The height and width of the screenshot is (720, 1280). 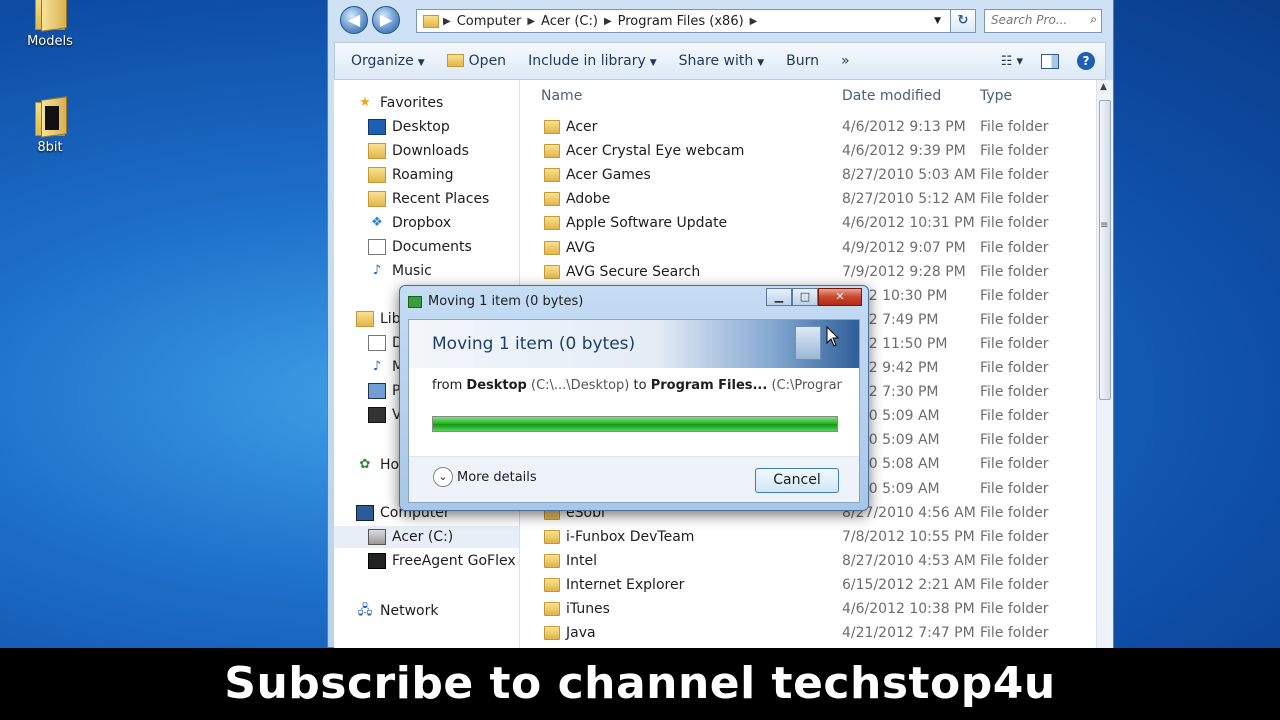 I want to click on subscribe-banner: Subscribe to channel techstop4u, so click(x=640, y=684).